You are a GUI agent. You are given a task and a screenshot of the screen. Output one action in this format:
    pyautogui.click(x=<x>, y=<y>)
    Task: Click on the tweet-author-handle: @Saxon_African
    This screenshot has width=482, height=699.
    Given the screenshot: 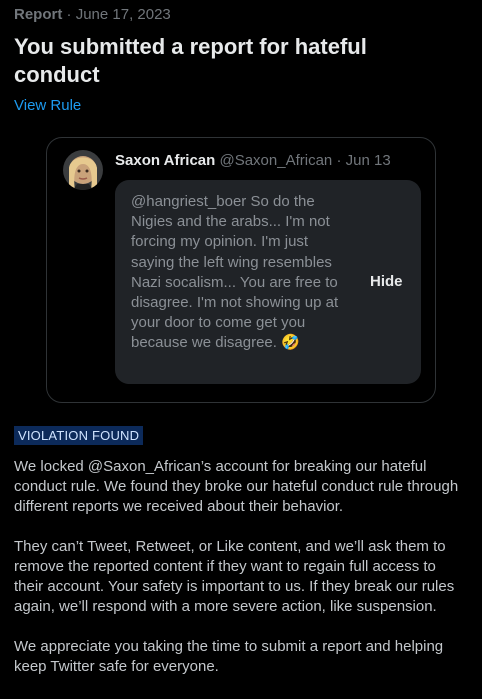 What is the action you would take?
    pyautogui.click(x=275, y=160)
    